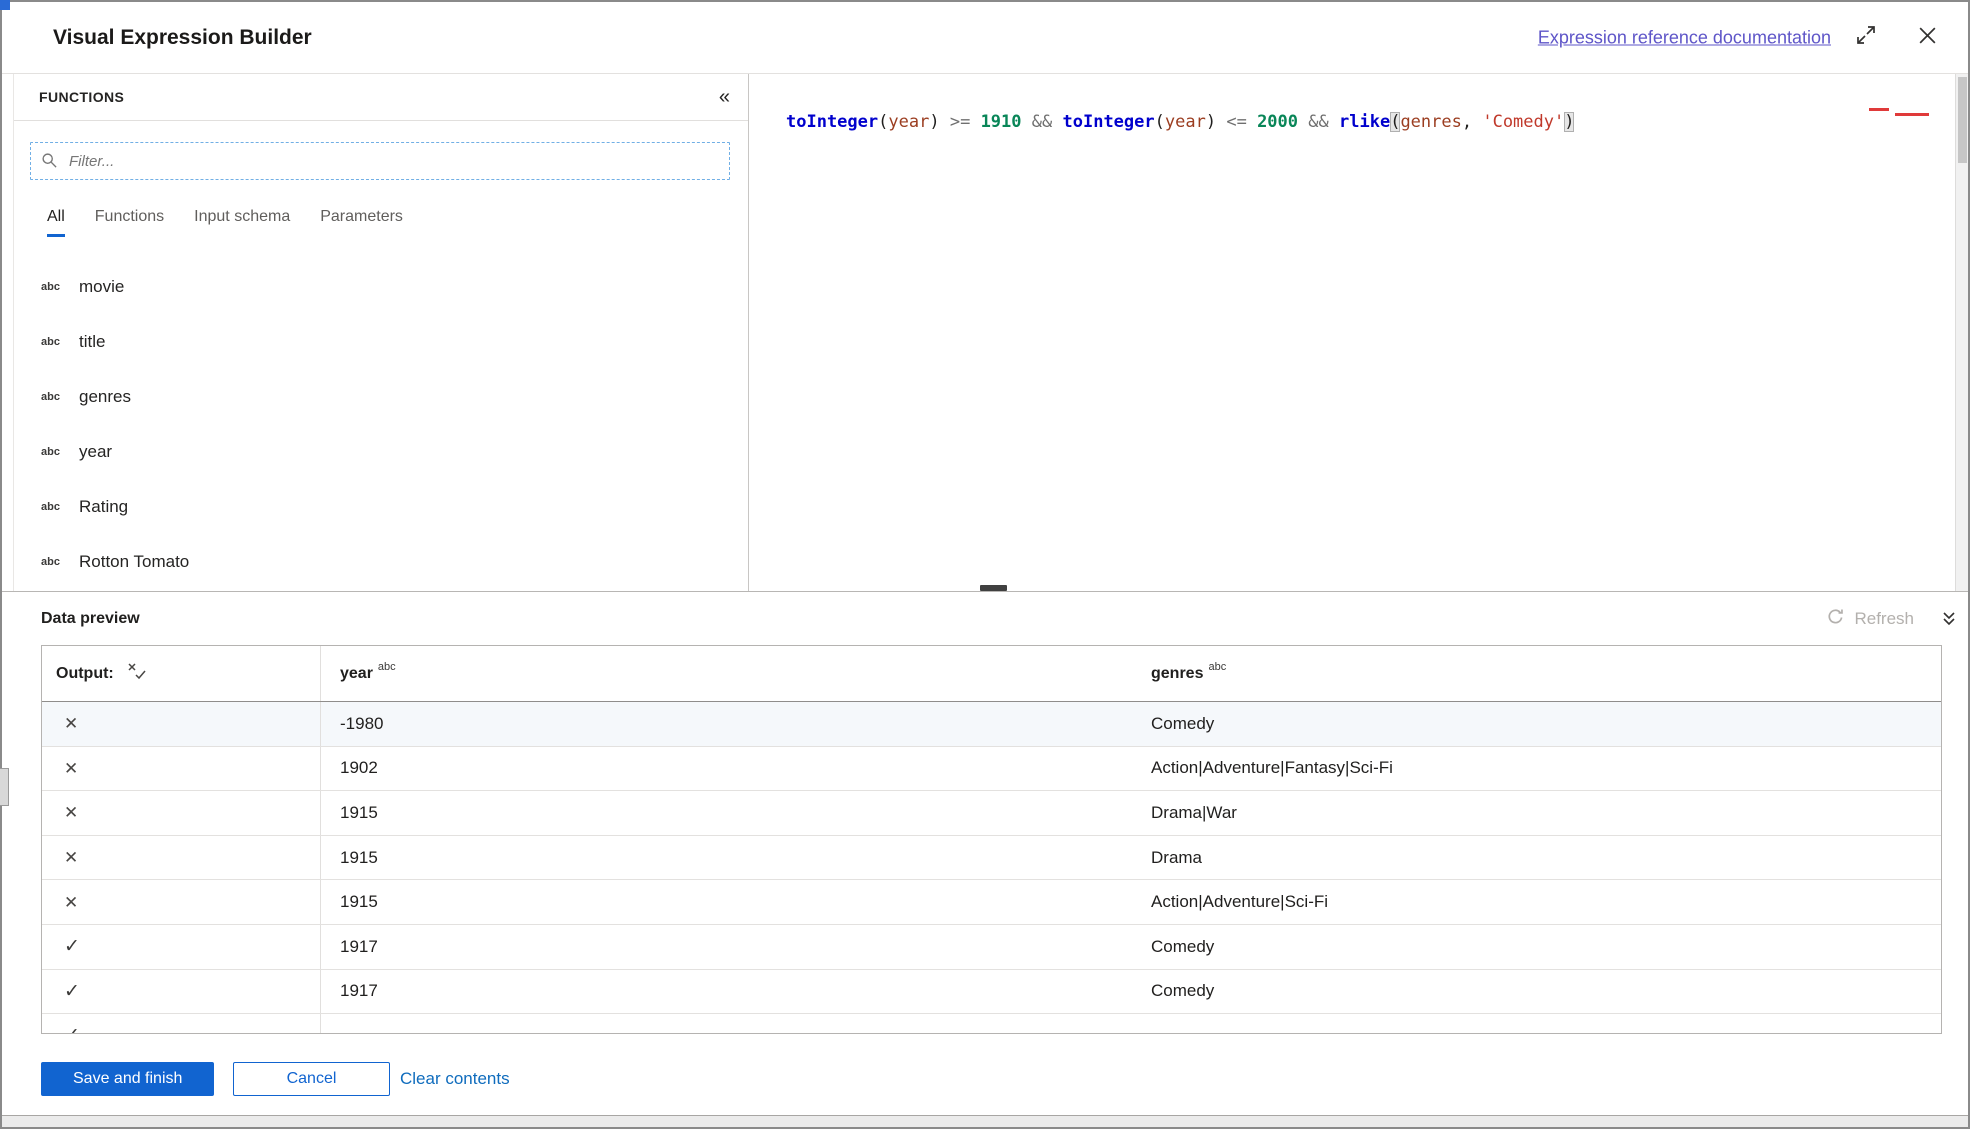 The image size is (1970, 1129). I want to click on schema-item-label: movie, so click(102, 286).